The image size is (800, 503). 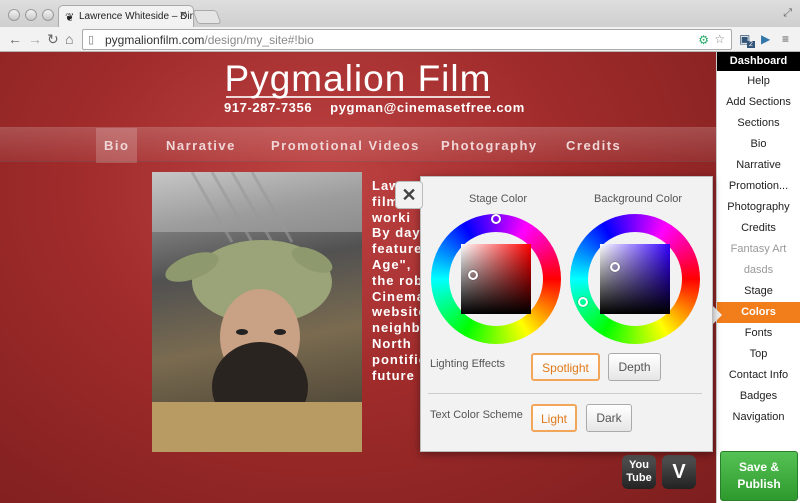 What do you see at coordinates (48, 15) in the screenshot?
I see `zoom-window-button` at bounding box center [48, 15].